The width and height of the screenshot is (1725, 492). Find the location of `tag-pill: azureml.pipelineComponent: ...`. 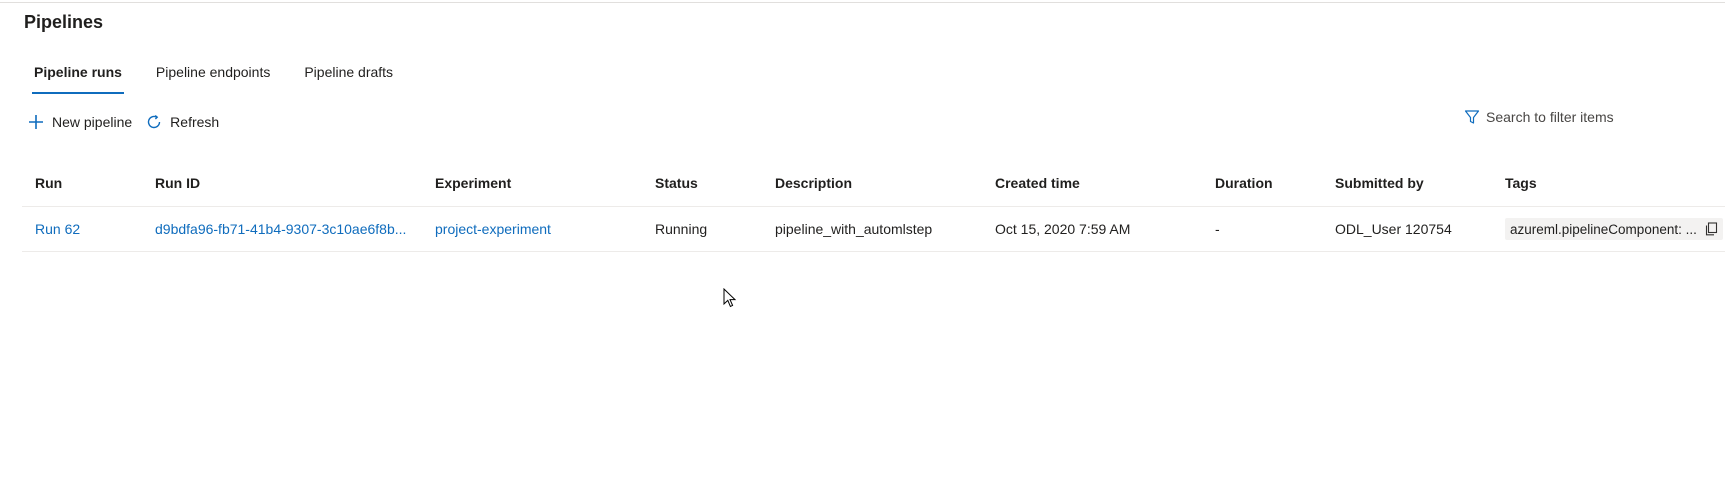

tag-pill: azureml.pipelineComponent: ... is located at coordinates (1614, 229).